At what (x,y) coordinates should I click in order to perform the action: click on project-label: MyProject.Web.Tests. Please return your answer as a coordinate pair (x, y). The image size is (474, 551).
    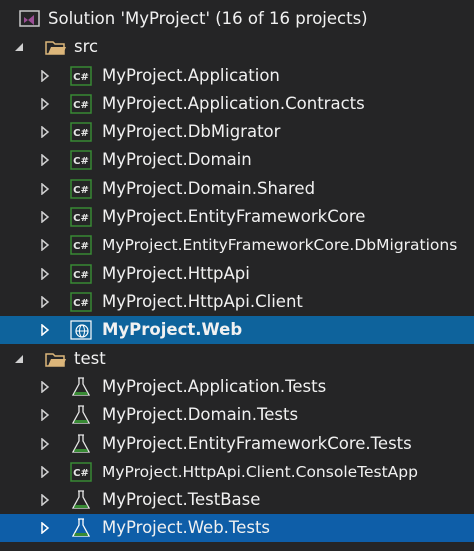
    Looking at the image, I should click on (186, 527).